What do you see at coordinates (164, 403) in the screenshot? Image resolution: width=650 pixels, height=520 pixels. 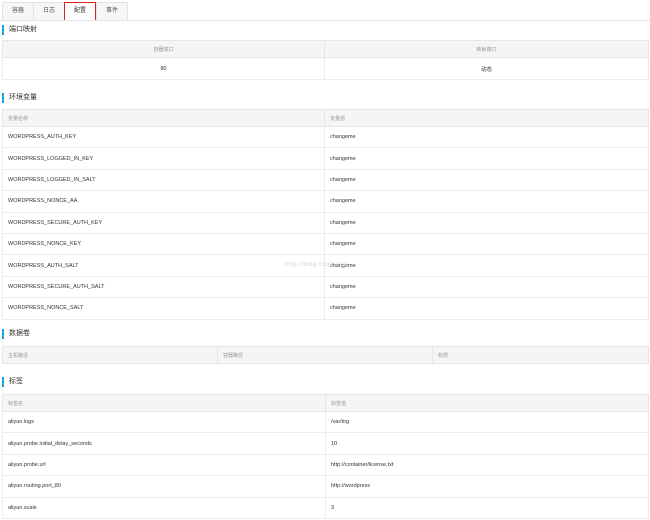 I see `column-header-label-name: 标签名` at bounding box center [164, 403].